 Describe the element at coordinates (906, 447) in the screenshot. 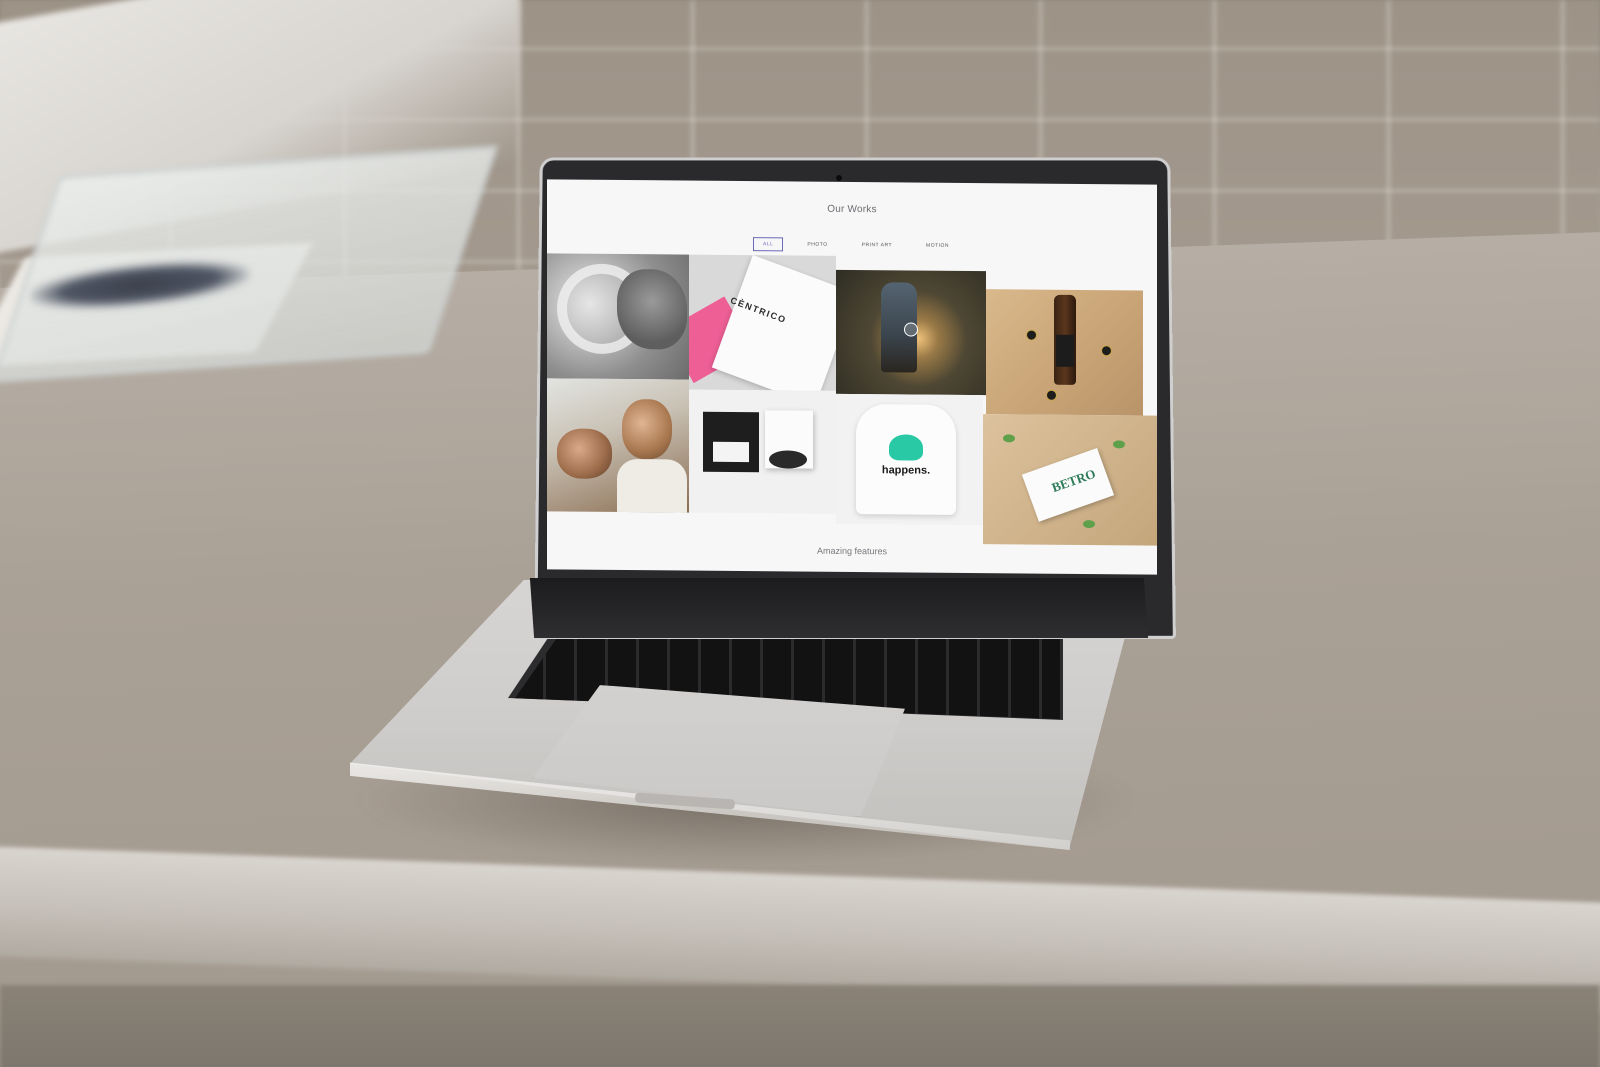

I see `mint-blob-logo` at that location.